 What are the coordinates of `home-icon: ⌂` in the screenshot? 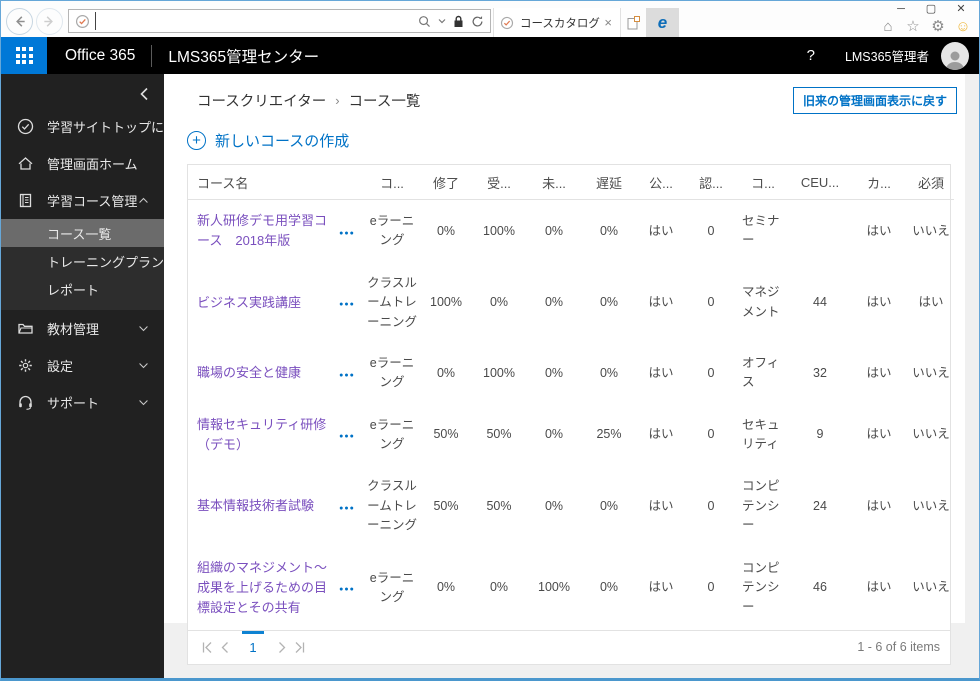 It's located at (888, 27).